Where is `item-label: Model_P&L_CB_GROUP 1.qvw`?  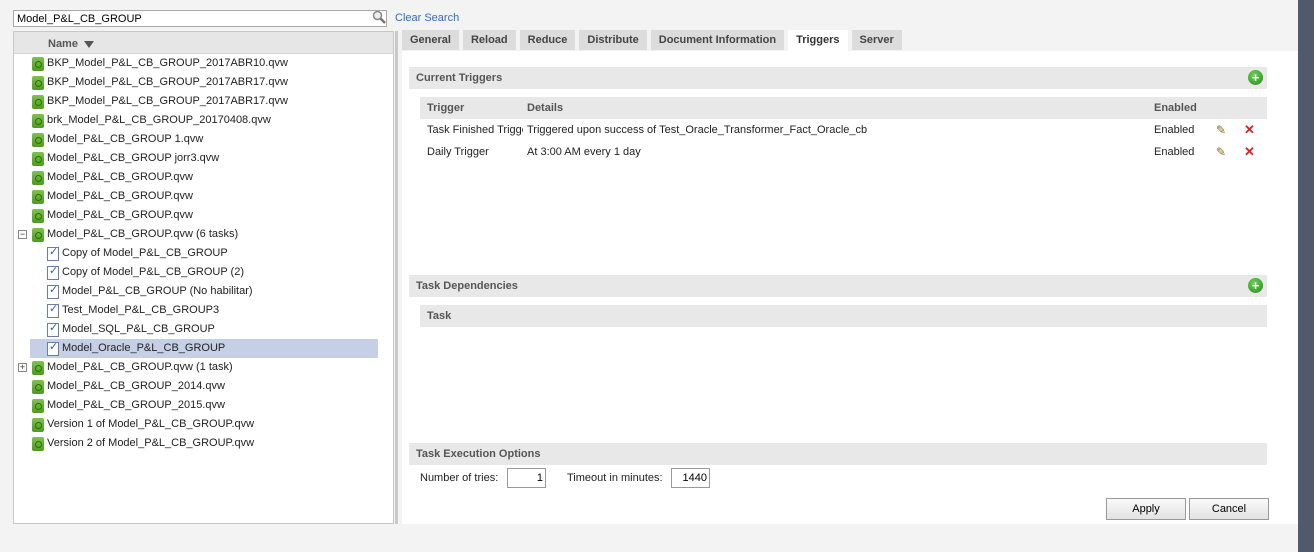
item-label: Model_P&L_CB_GROUP 1.qvw is located at coordinates (125, 139).